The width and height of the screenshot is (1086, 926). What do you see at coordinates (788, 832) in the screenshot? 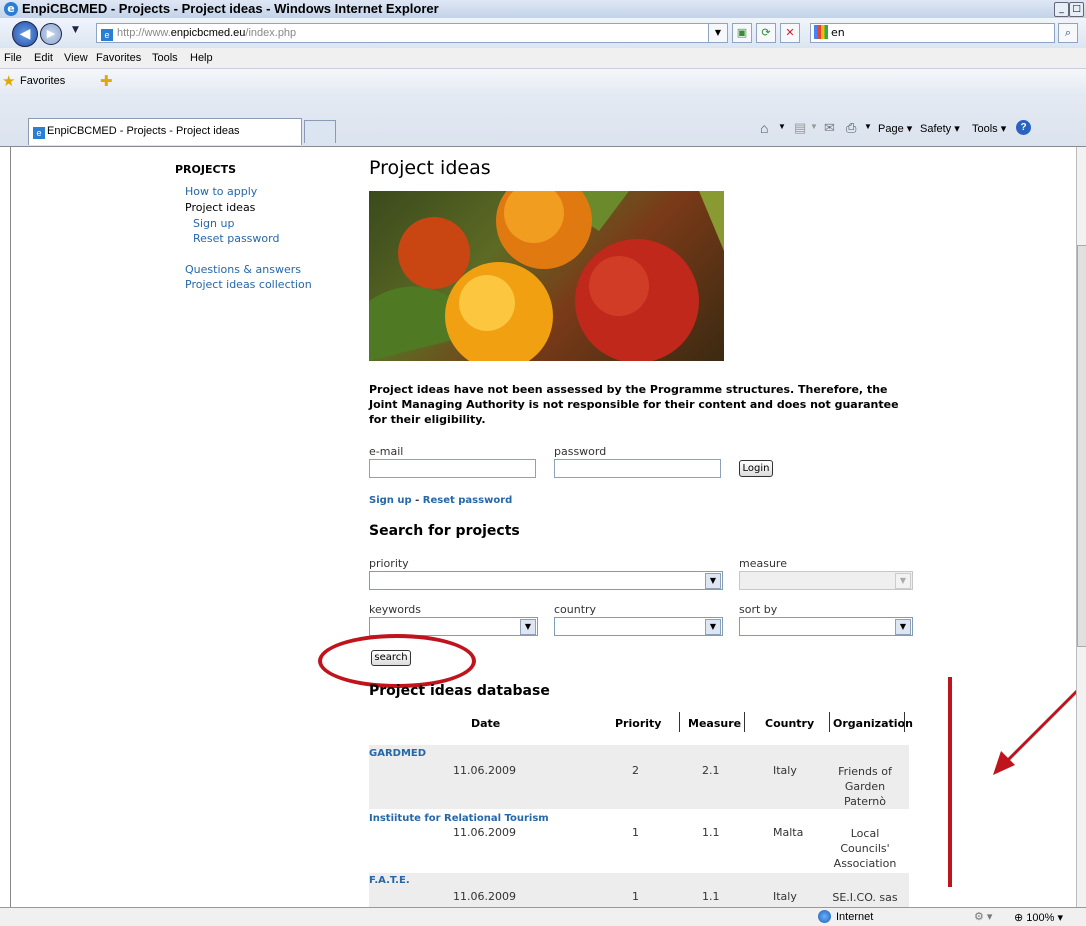
I see `row-country: Malta` at bounding box center [788, 832].